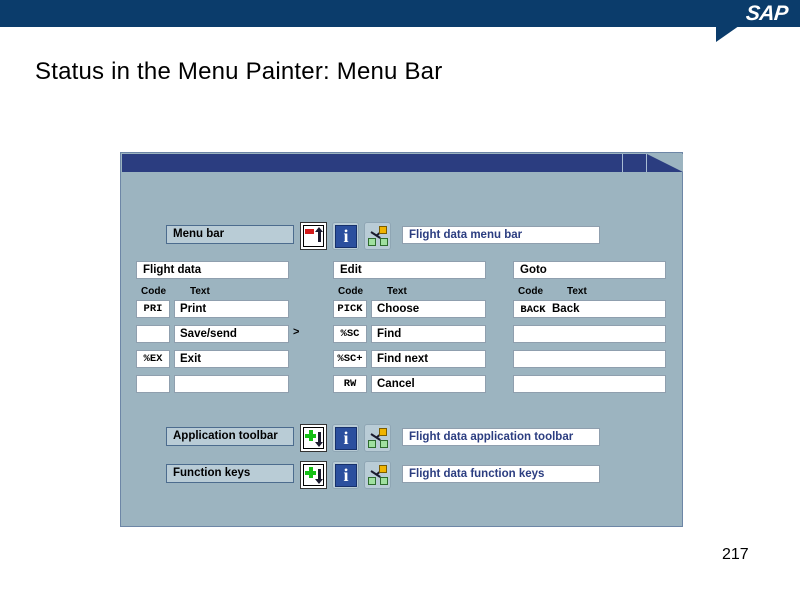  What do you see at coordinates (577, 291) in the screenshot?
I see `column-header-text-3: Text` at bounding box center [577, 291].